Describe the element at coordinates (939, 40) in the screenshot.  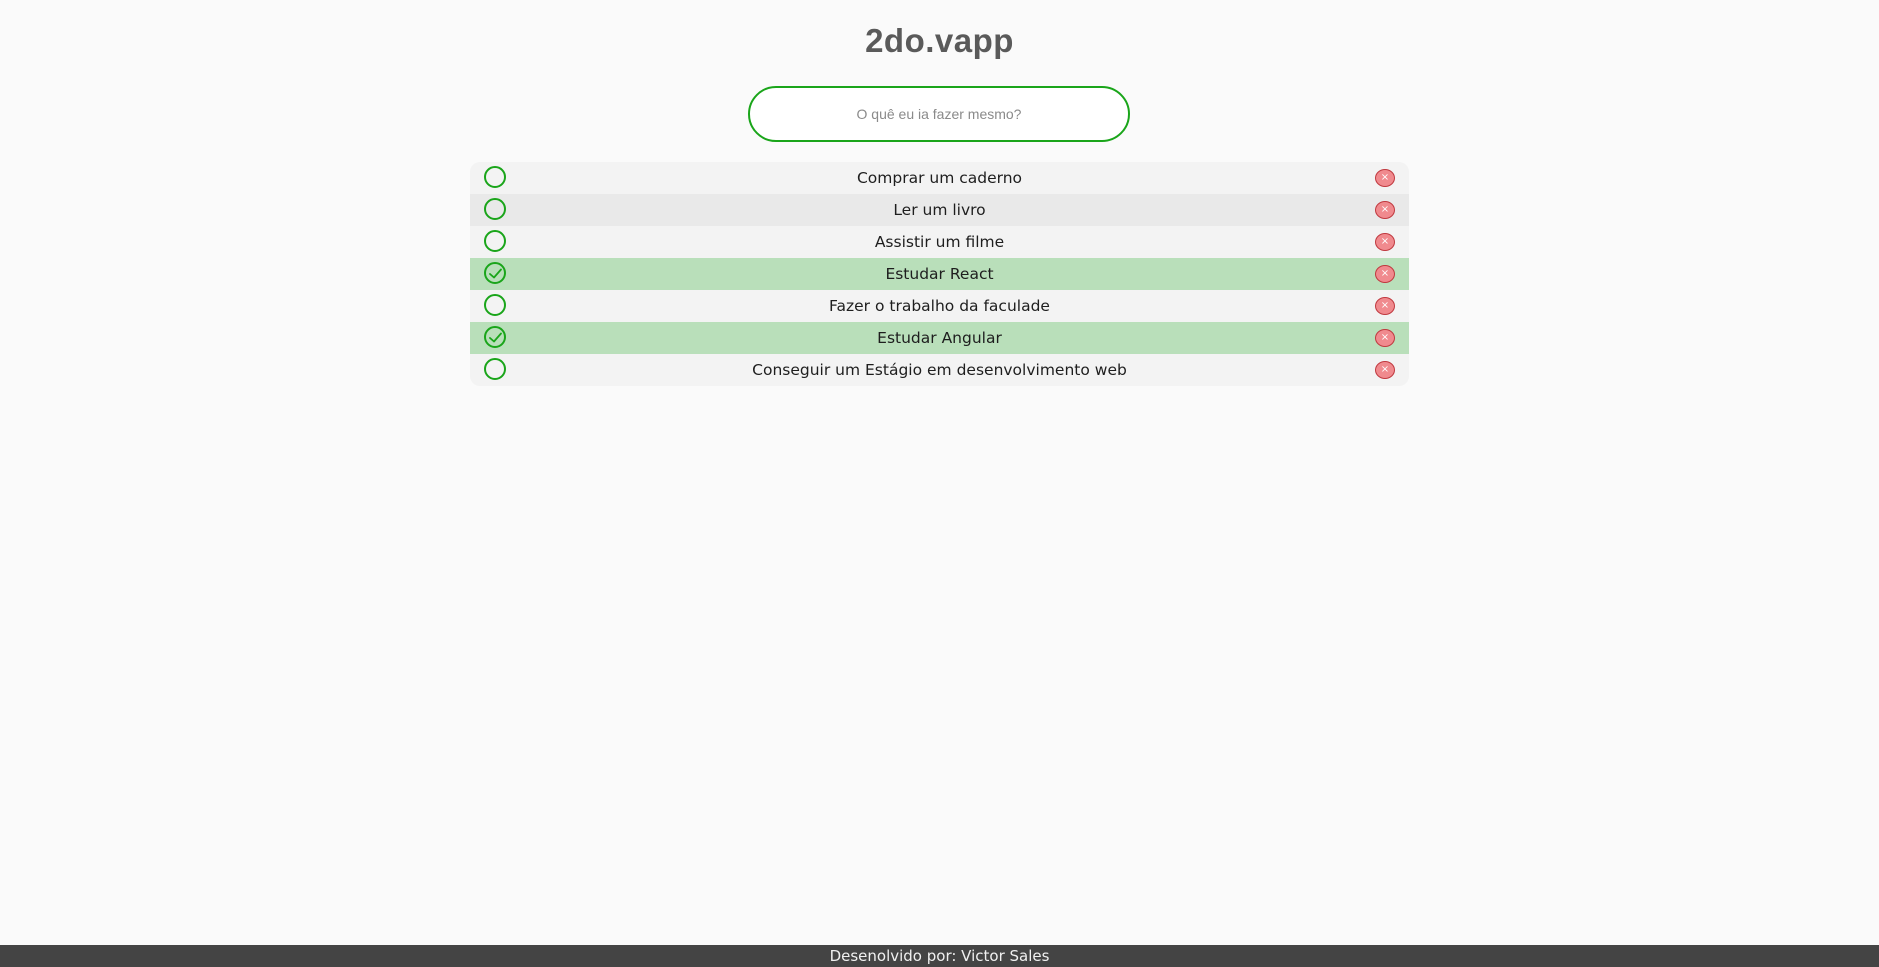
I see `app-title: 2do.vapp` at that location.